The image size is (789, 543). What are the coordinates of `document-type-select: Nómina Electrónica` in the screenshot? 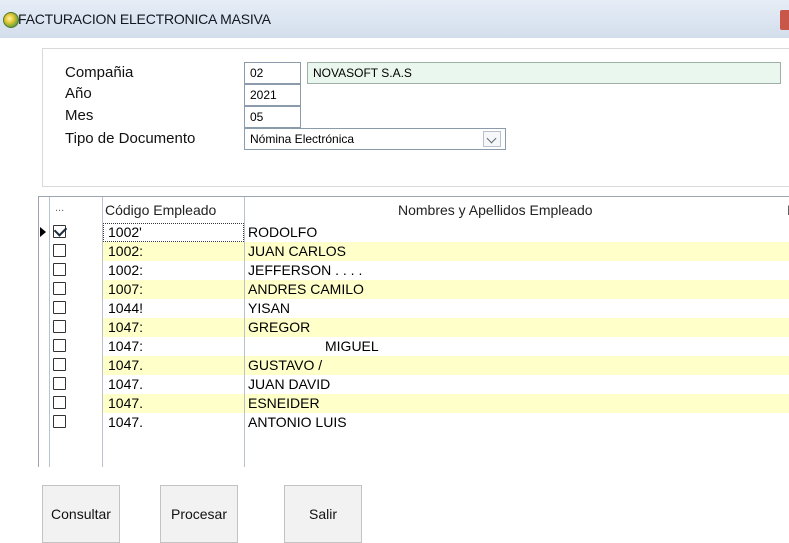 It's located at (375, 139).